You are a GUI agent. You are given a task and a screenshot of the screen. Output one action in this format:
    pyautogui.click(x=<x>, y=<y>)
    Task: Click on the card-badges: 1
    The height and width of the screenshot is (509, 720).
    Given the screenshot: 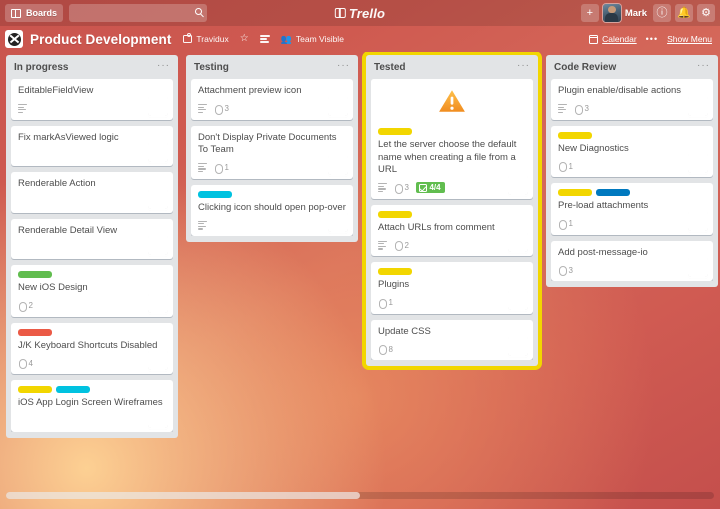 What is the action you would take?
    pyautogui.click(x=452, y=303)
    